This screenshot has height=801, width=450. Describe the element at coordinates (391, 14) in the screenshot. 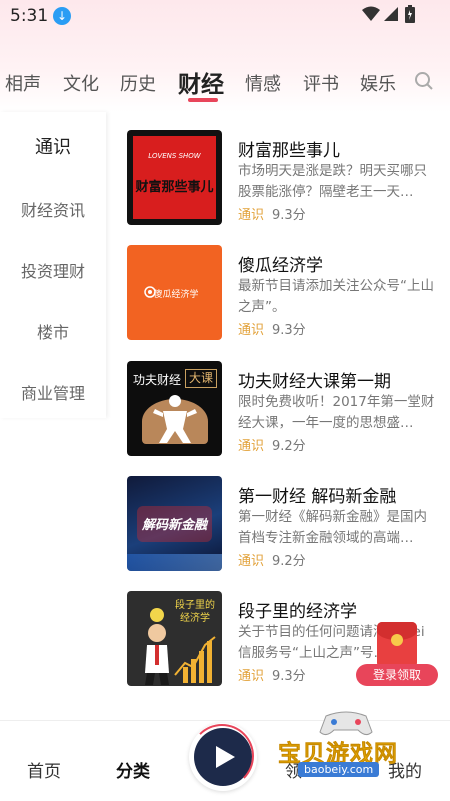

I see `cell-signal-icon` at that location.